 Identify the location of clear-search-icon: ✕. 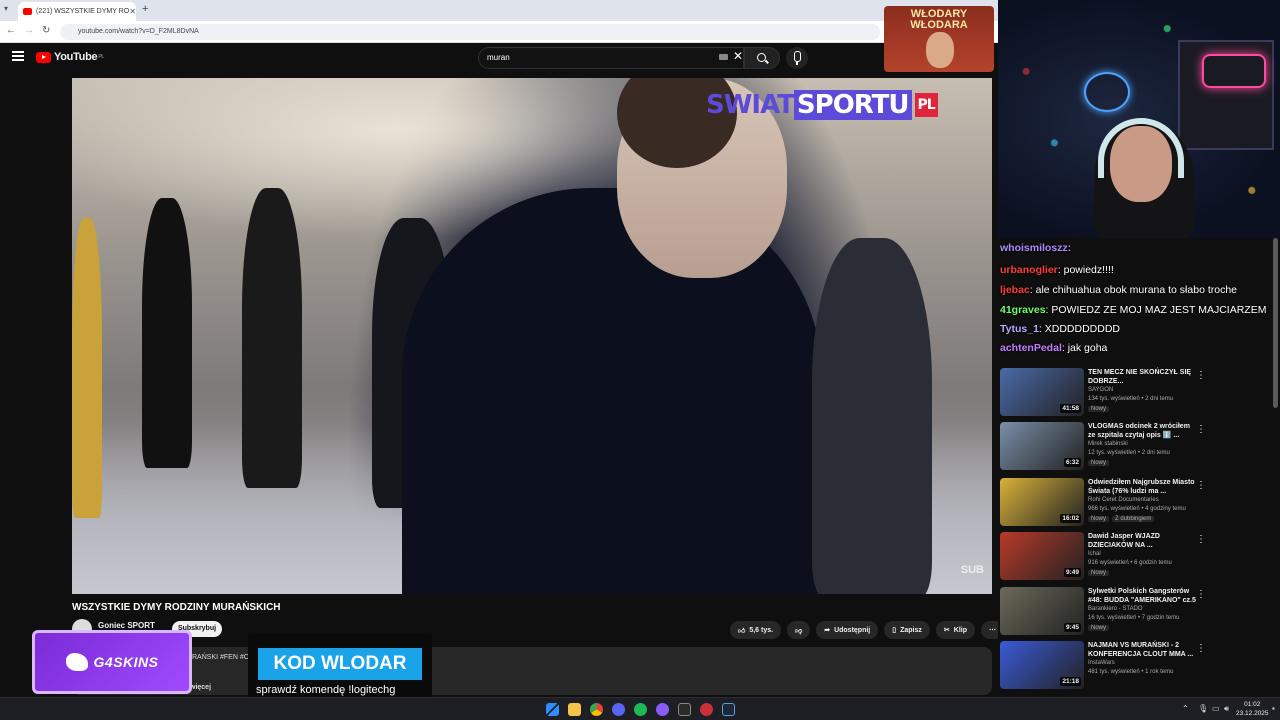
(738, 56).